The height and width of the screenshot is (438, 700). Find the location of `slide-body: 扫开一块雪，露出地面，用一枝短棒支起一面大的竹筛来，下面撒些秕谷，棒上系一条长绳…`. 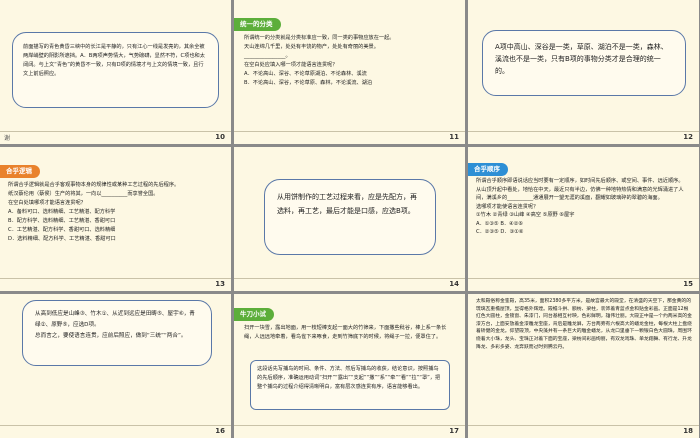

slide-body: 扫开一块雪，露出地面，用一枝短棒支起一面大的竹筛来，下面撒些秕谷，棒上系一条长绳… is located at coordinates (345, 332).